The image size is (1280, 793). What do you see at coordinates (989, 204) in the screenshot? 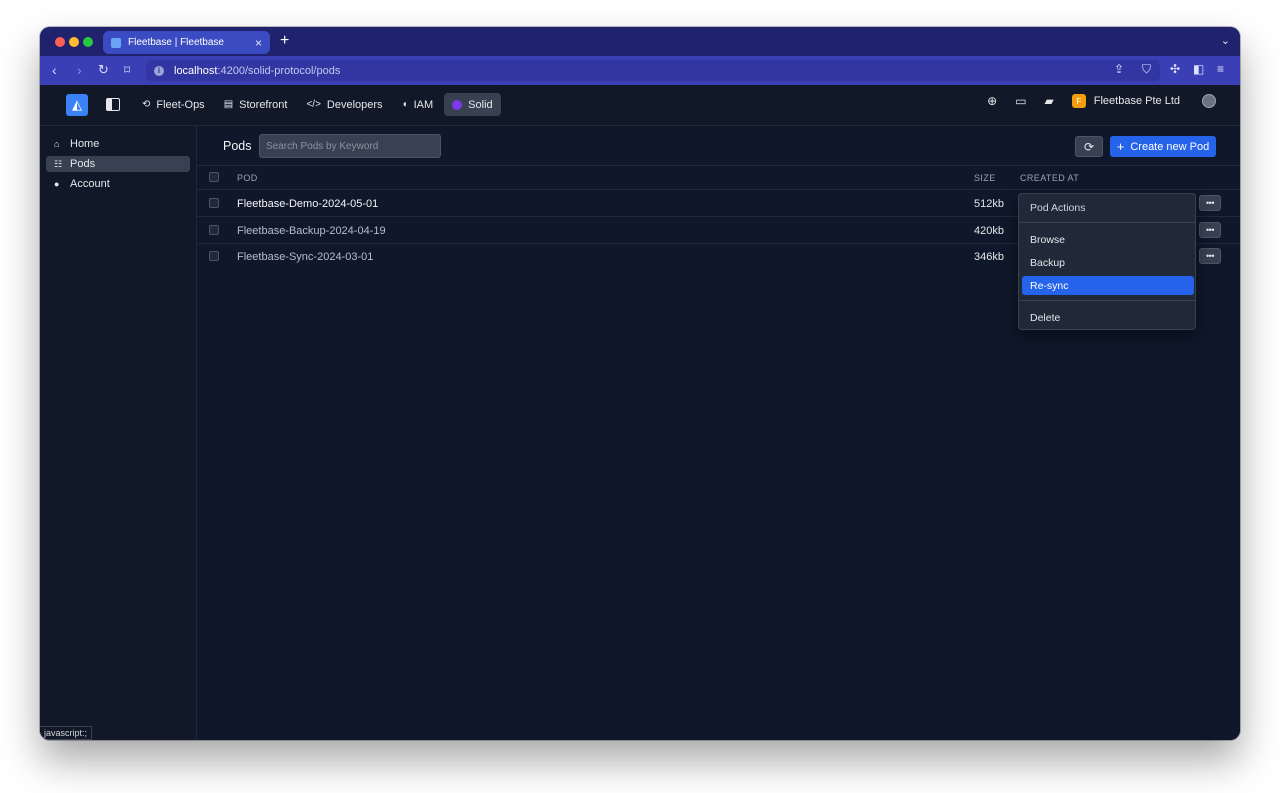
I see `pod-size: 512kb` at bounding box center [989, 204].